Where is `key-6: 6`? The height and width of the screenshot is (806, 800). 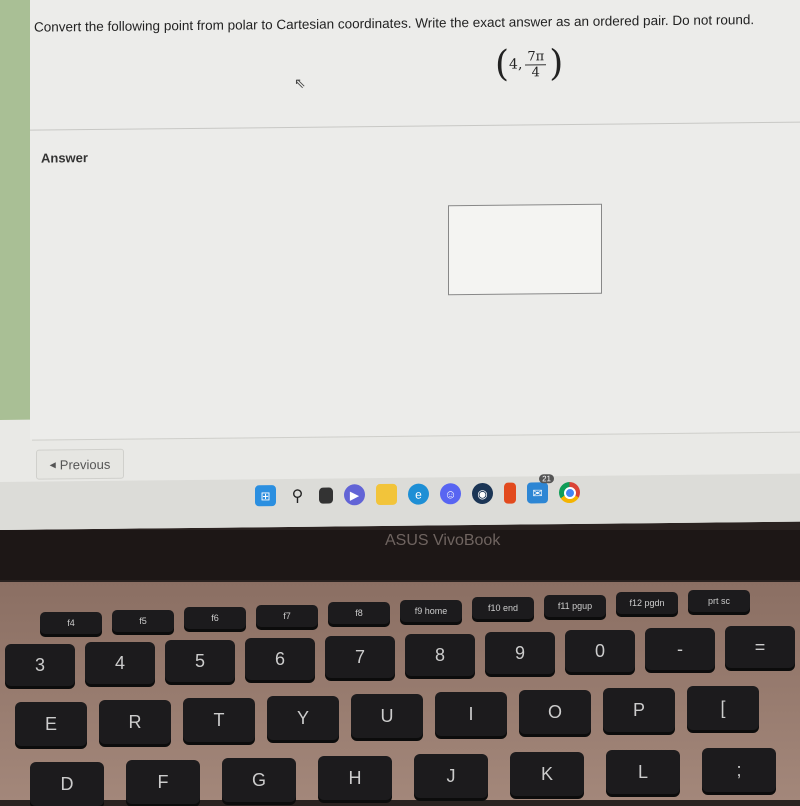 key-6: 6 is located at coordinates (280, 659).